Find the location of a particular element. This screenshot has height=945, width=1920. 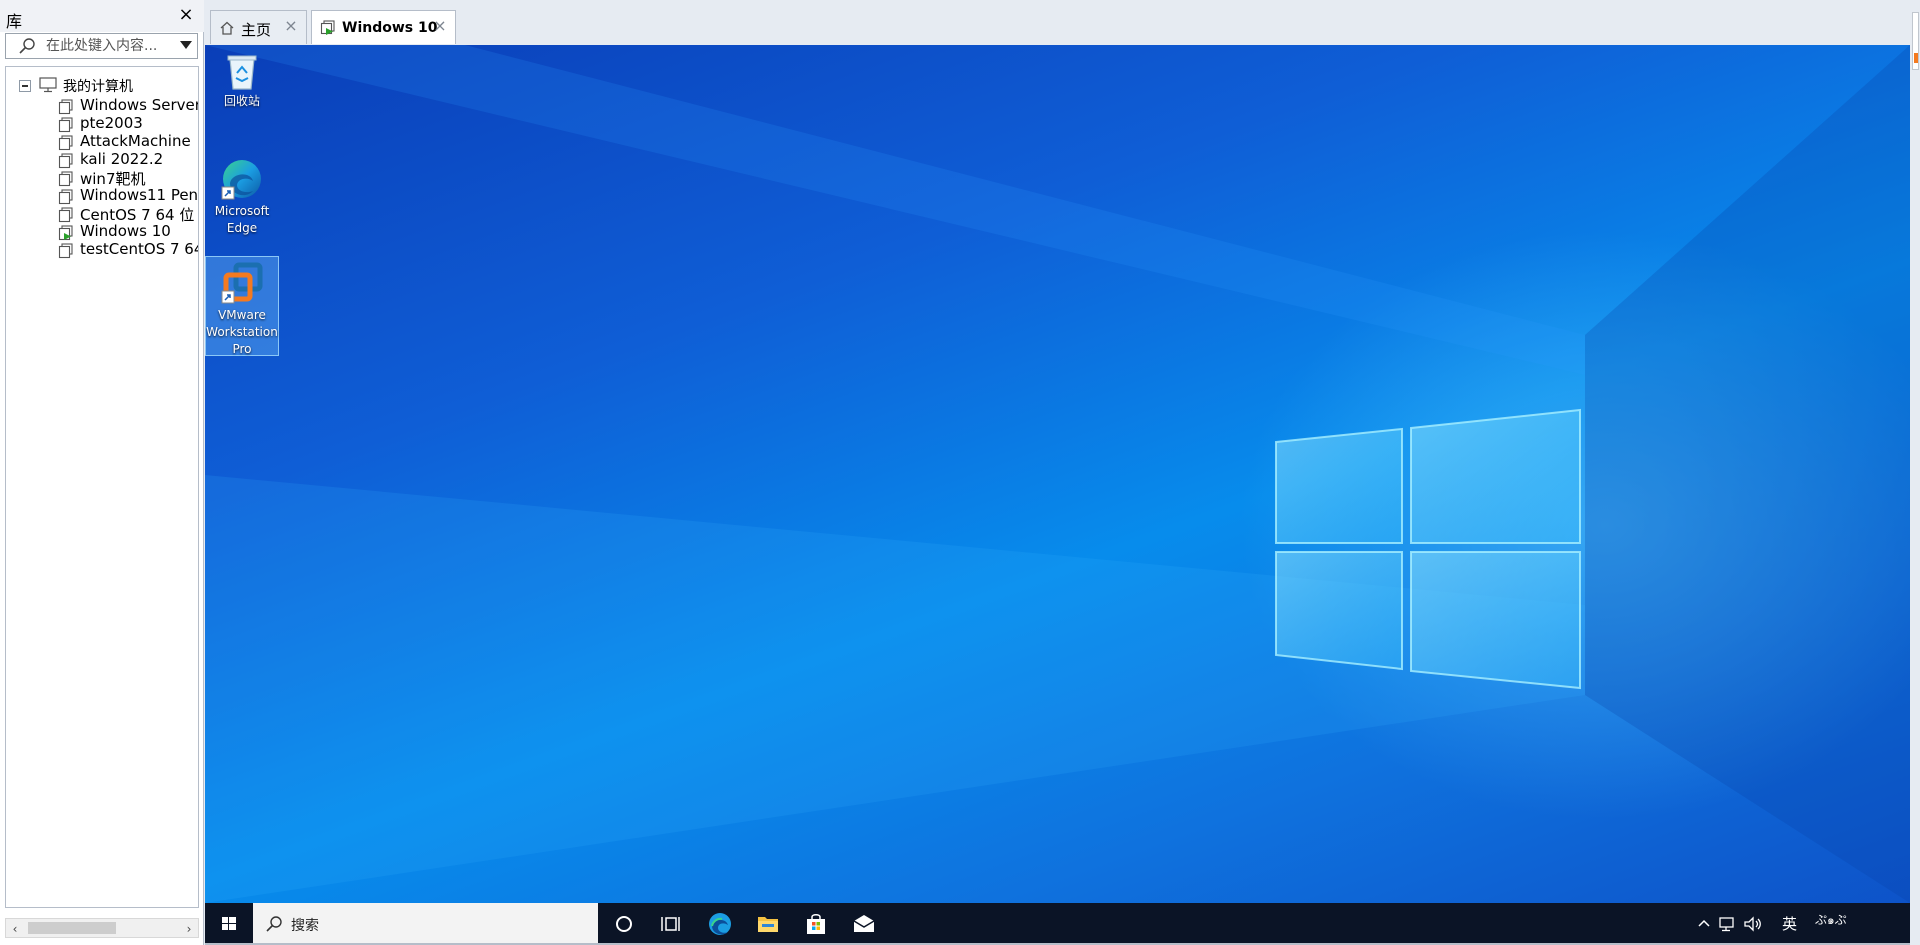

desktop-icon-label: VMware Workstation Pro is located at coordinates (242, 332).